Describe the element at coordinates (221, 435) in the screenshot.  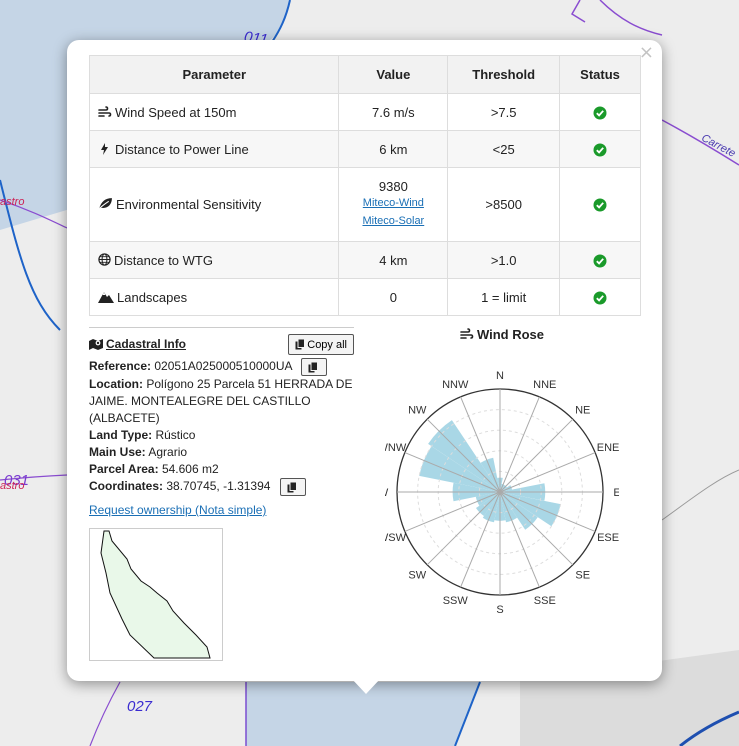
I see `land-type-row: Land Type: Rústico` at that location.